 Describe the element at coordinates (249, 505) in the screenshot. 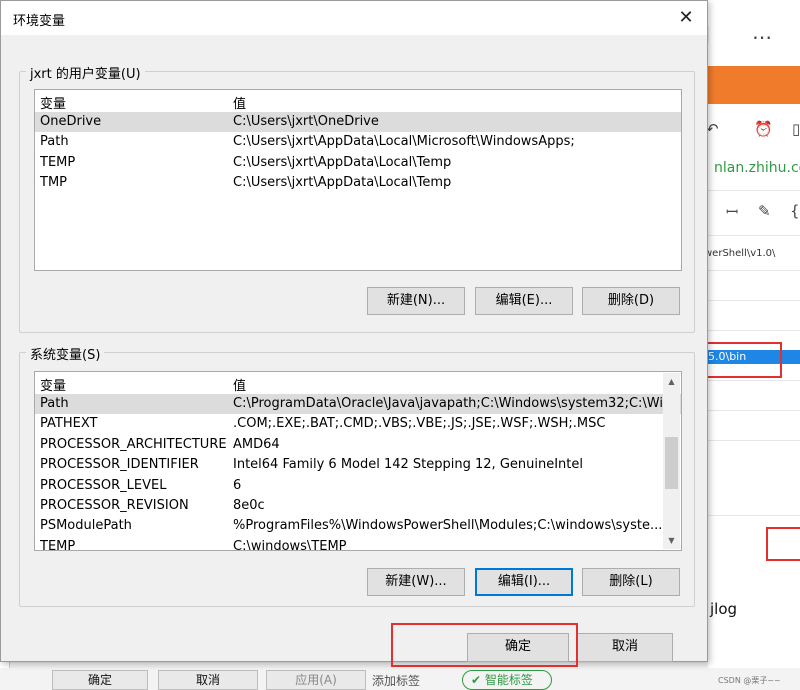

I see `variable-value: 8e0c` at that location.